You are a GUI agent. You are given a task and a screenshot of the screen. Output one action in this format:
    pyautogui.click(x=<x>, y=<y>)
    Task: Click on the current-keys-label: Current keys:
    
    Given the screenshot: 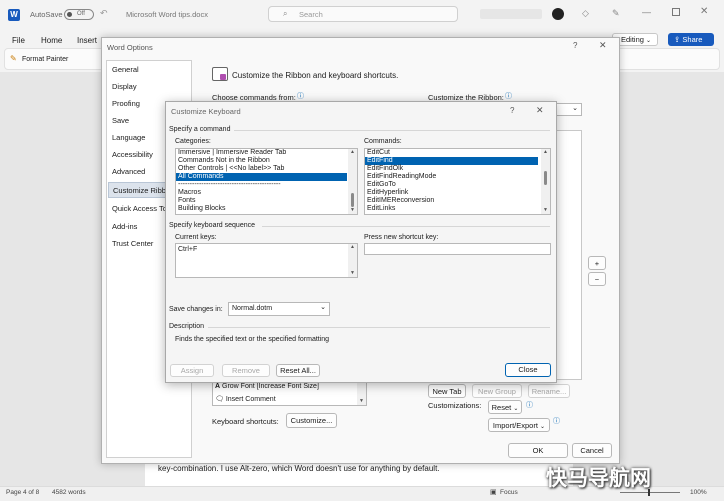 What is the action you would take?
    pyautogui.click(x=196, y=237)
    